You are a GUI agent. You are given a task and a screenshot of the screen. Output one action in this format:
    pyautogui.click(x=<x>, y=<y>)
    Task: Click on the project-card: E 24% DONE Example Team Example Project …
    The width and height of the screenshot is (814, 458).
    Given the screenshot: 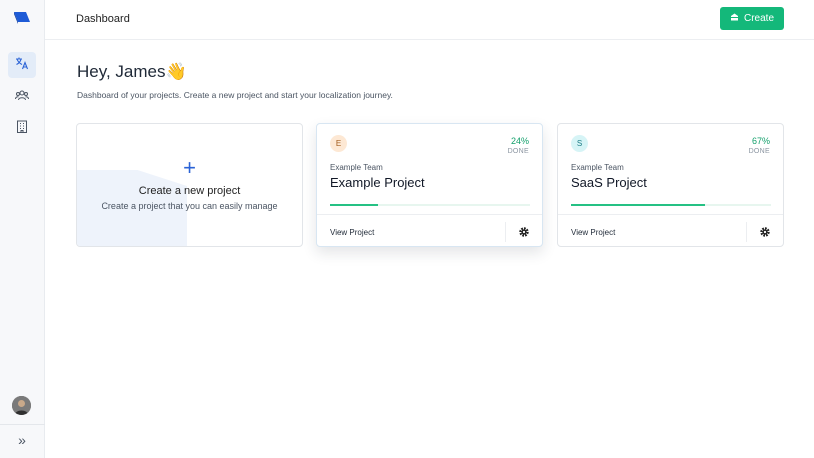 What is the action you would take?
    pyautogui.click(x=429, y=185)
    